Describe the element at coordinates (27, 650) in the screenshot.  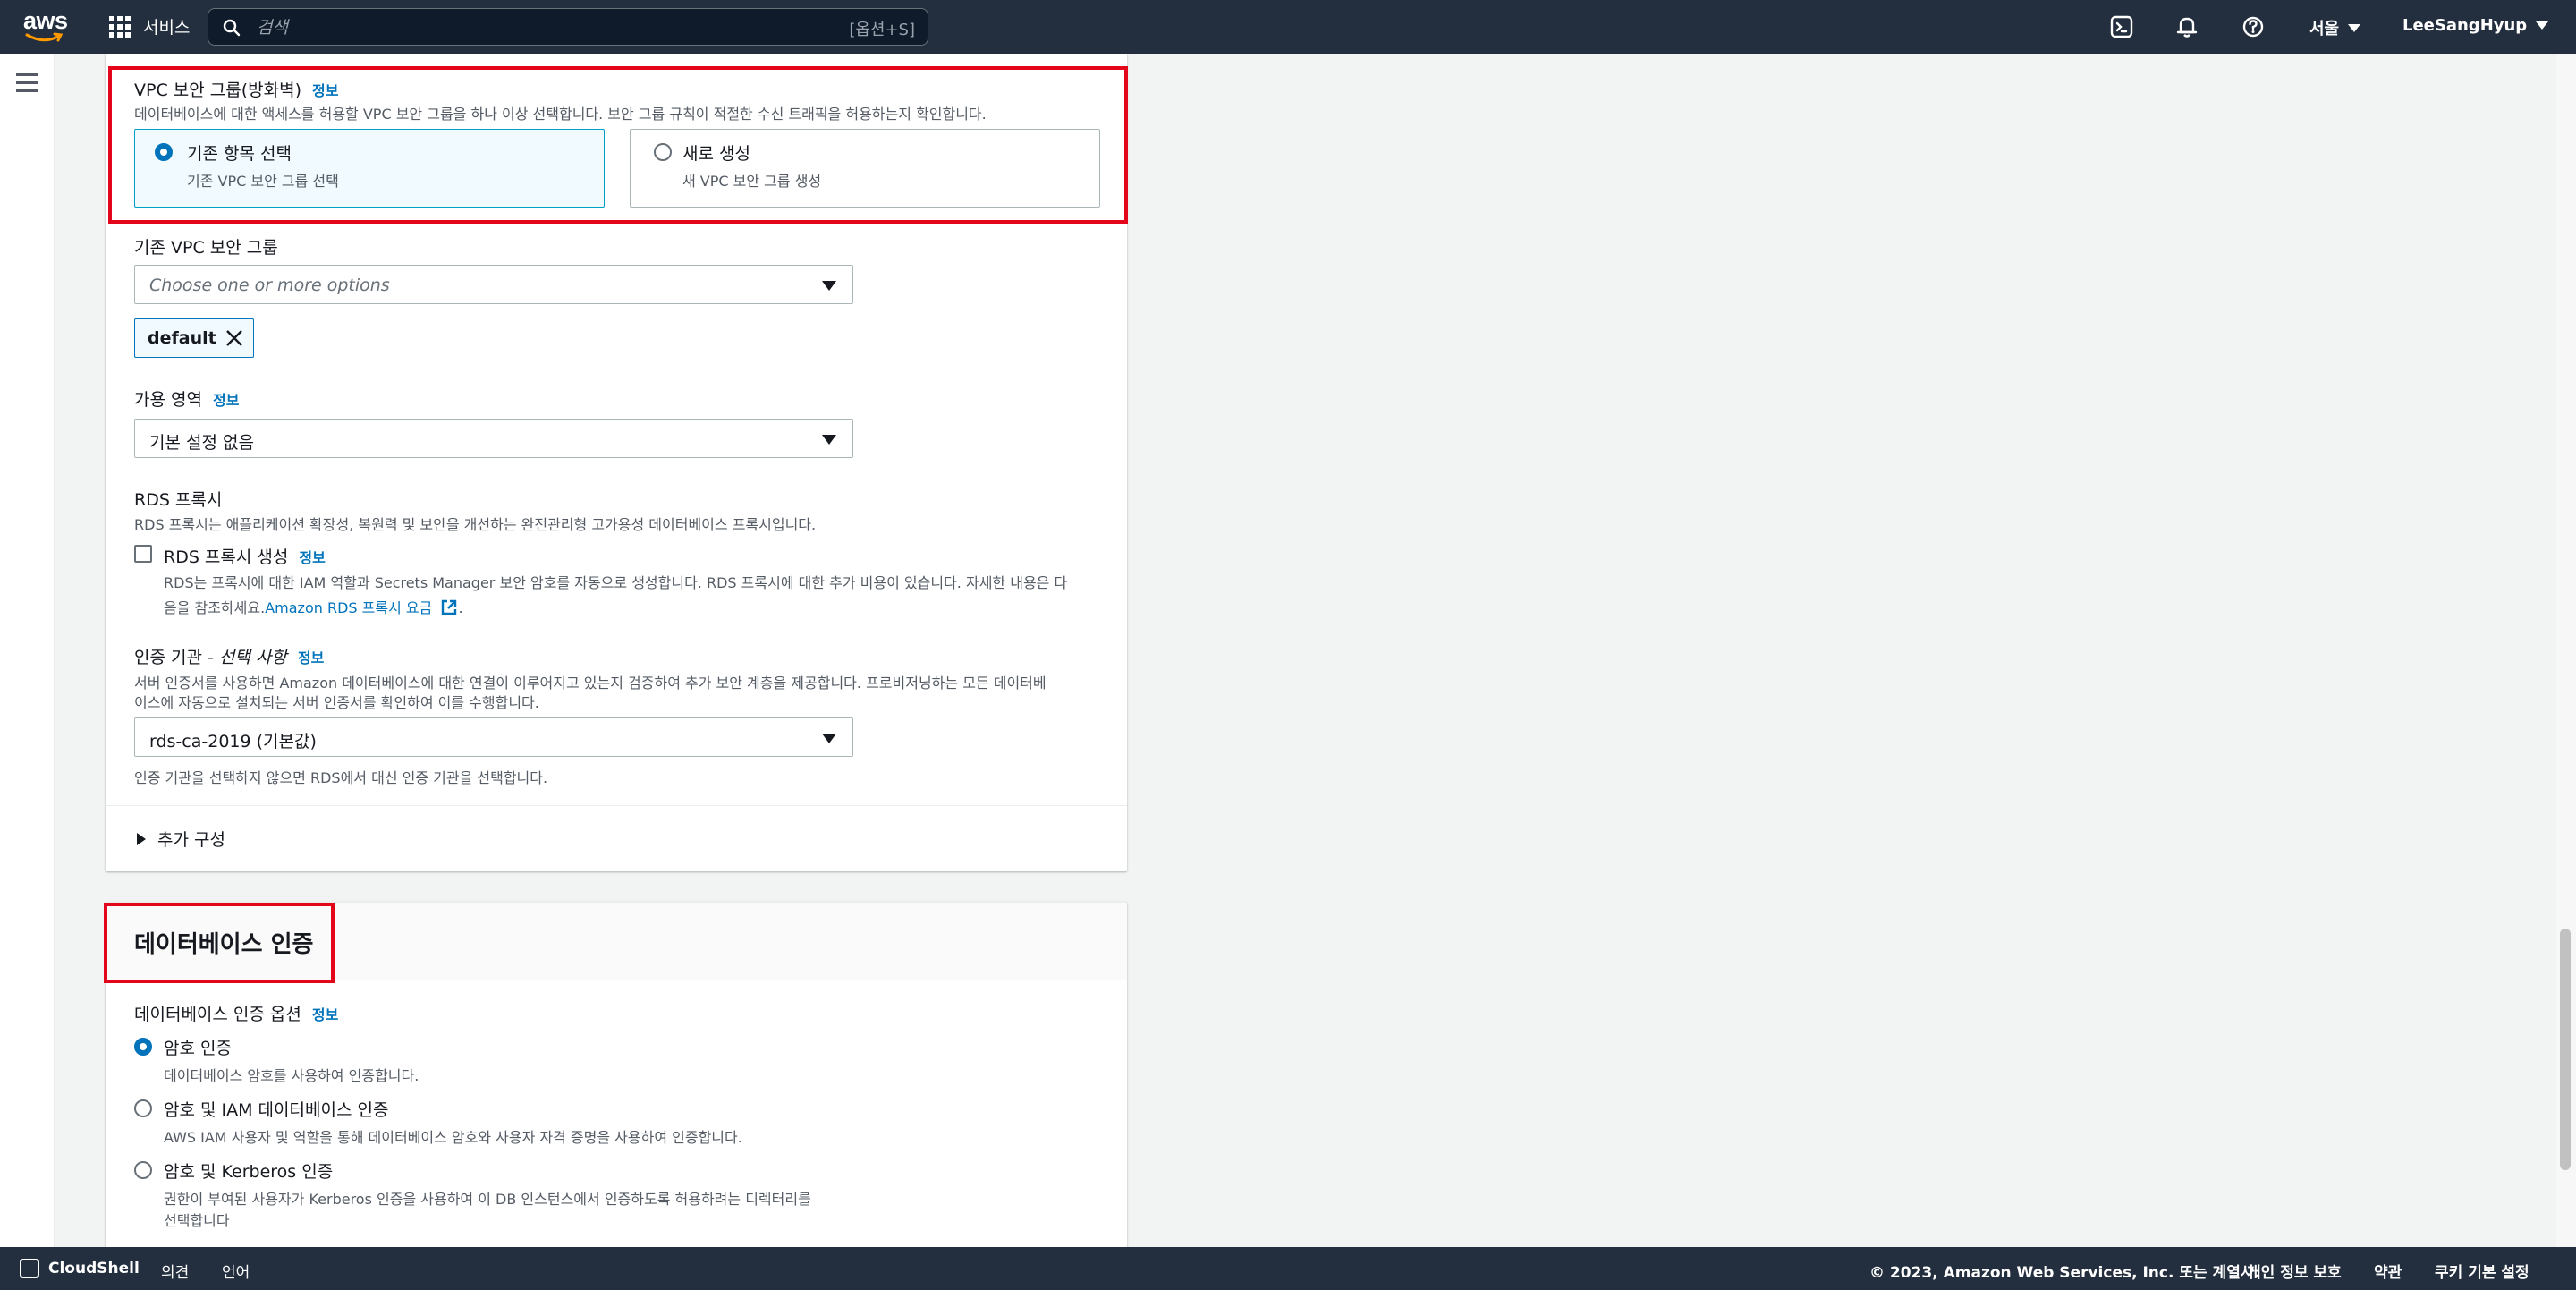
I see `side-navigation-rail` at that location.